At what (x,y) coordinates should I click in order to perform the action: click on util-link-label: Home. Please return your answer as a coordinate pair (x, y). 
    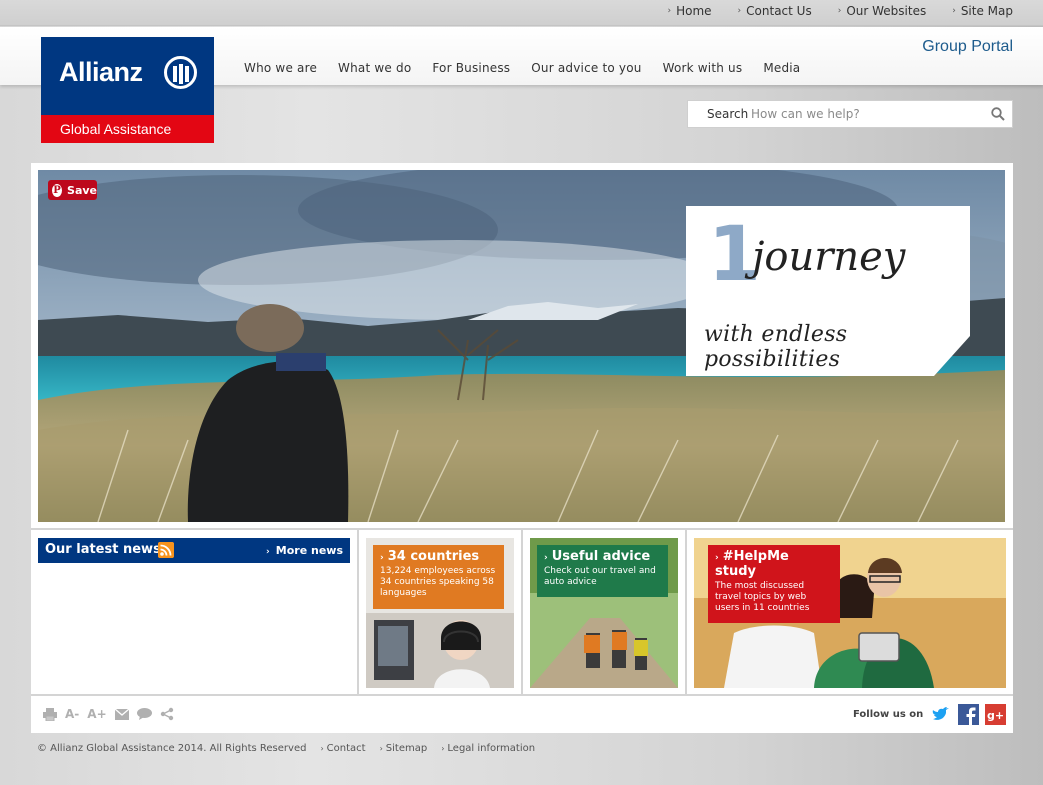
    Looking at the image, I should click on (694, 11).